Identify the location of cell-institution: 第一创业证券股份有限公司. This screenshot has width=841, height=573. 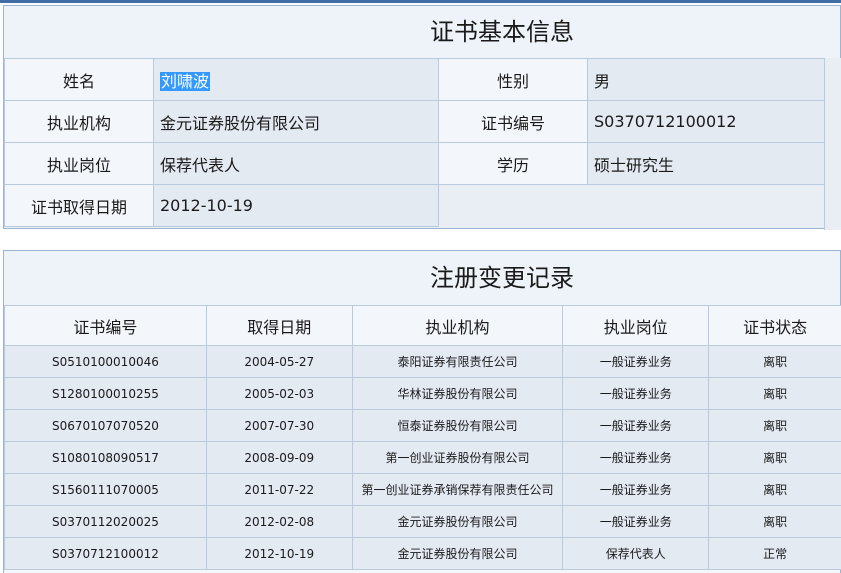
(457, 457).